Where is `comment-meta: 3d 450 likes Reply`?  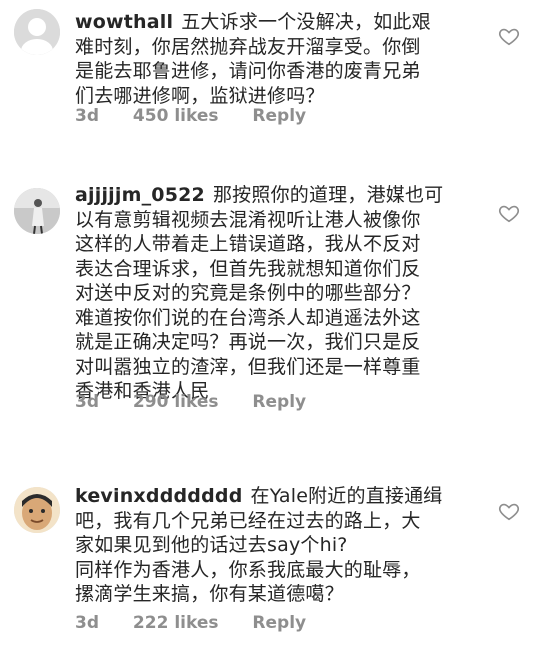 comment-meta: 3d 450 likes Reply is located at coordinates (204, 116).